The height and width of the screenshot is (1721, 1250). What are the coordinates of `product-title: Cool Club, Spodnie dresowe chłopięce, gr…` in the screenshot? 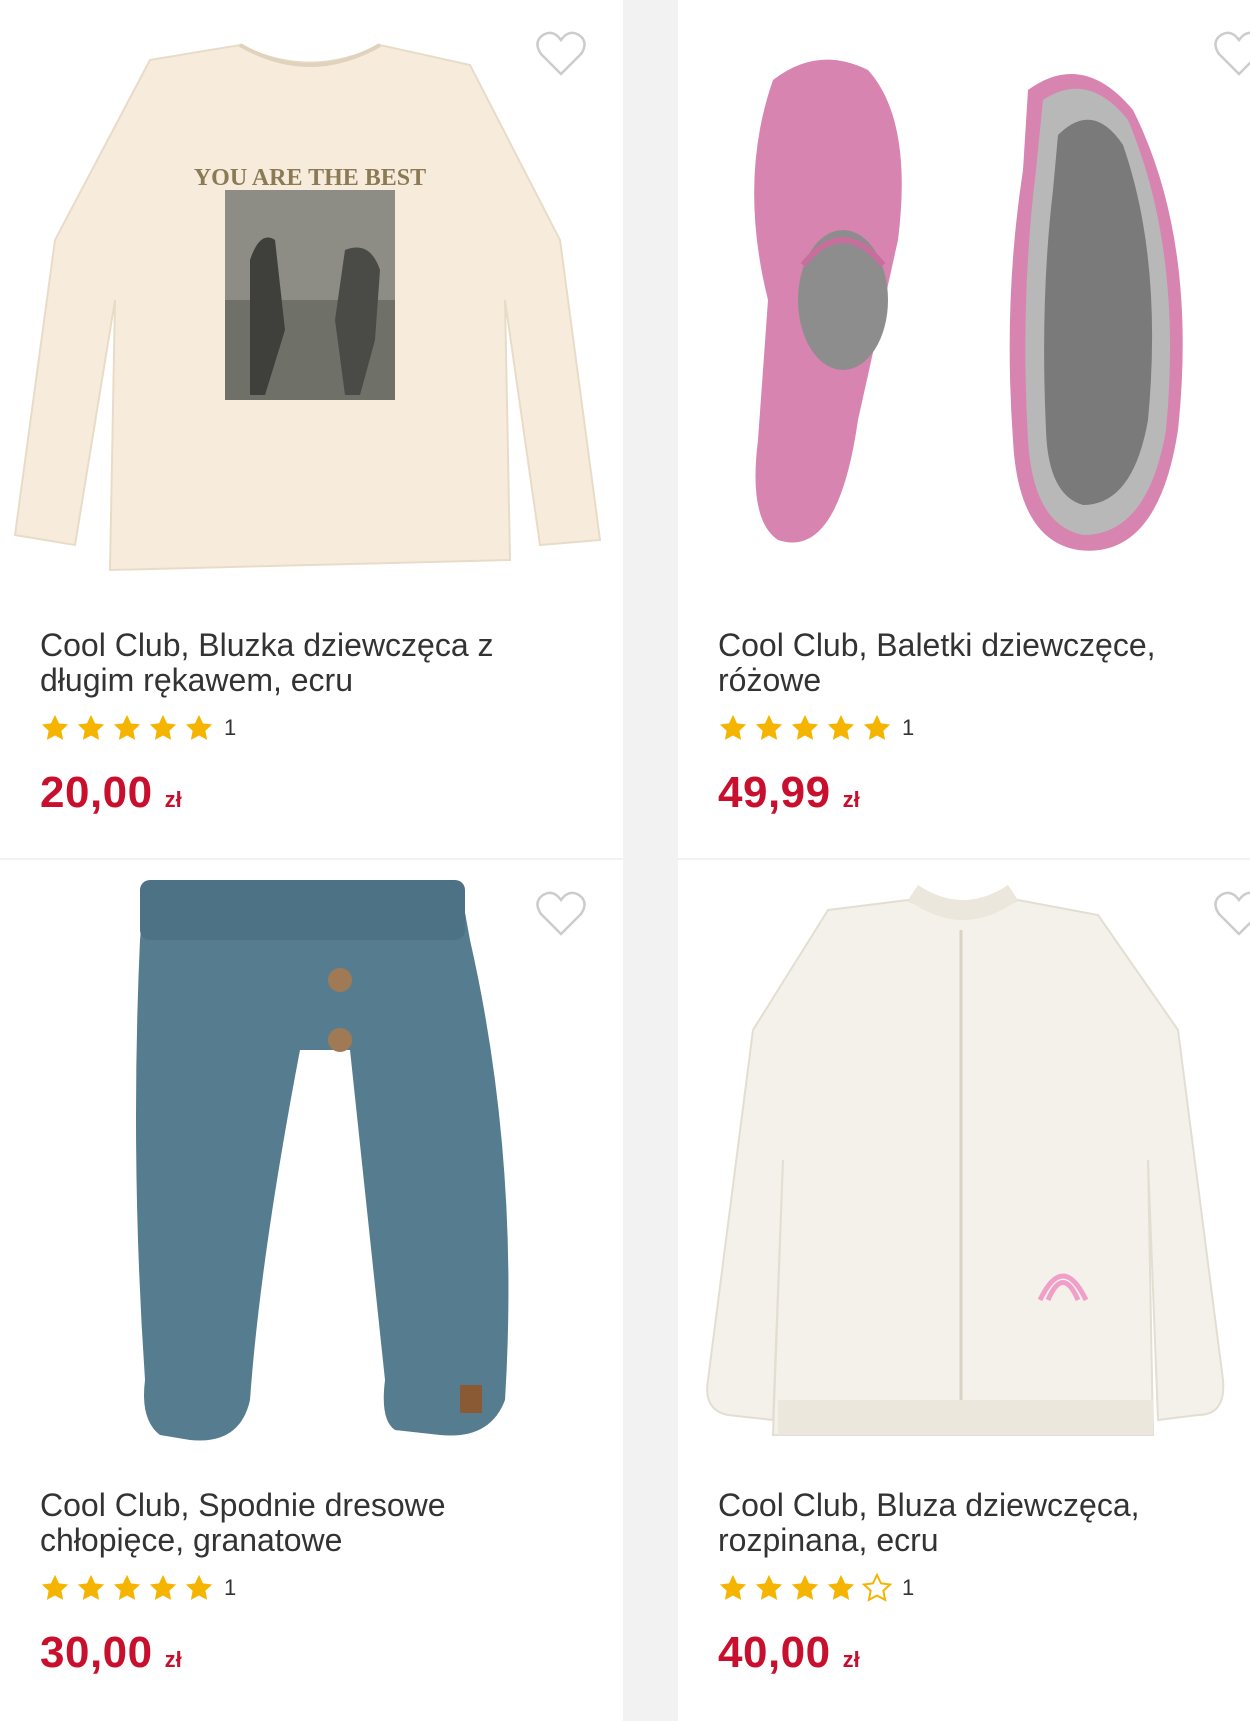 It's located at (320, 1523).